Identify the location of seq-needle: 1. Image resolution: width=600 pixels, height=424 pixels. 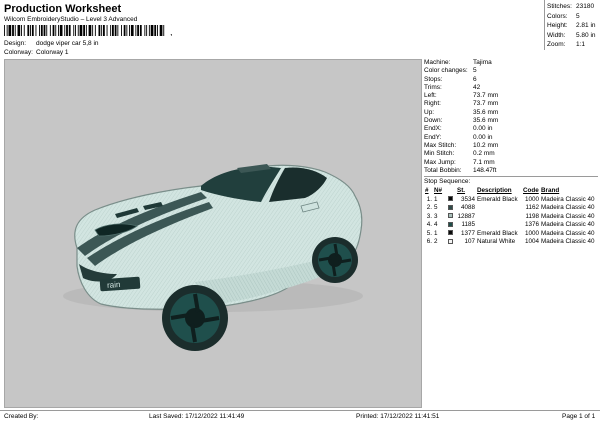
(436, 233).